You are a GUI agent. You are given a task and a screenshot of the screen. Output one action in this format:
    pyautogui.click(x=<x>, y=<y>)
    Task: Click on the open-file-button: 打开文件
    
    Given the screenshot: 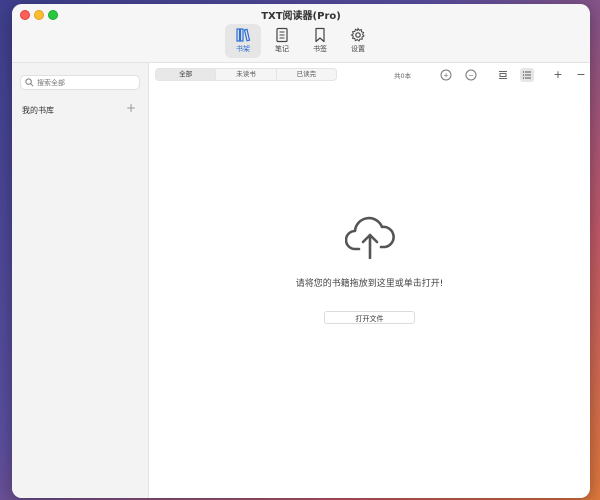 What is the action you would take?
    pyautogui.click(x=369, y=317)
    